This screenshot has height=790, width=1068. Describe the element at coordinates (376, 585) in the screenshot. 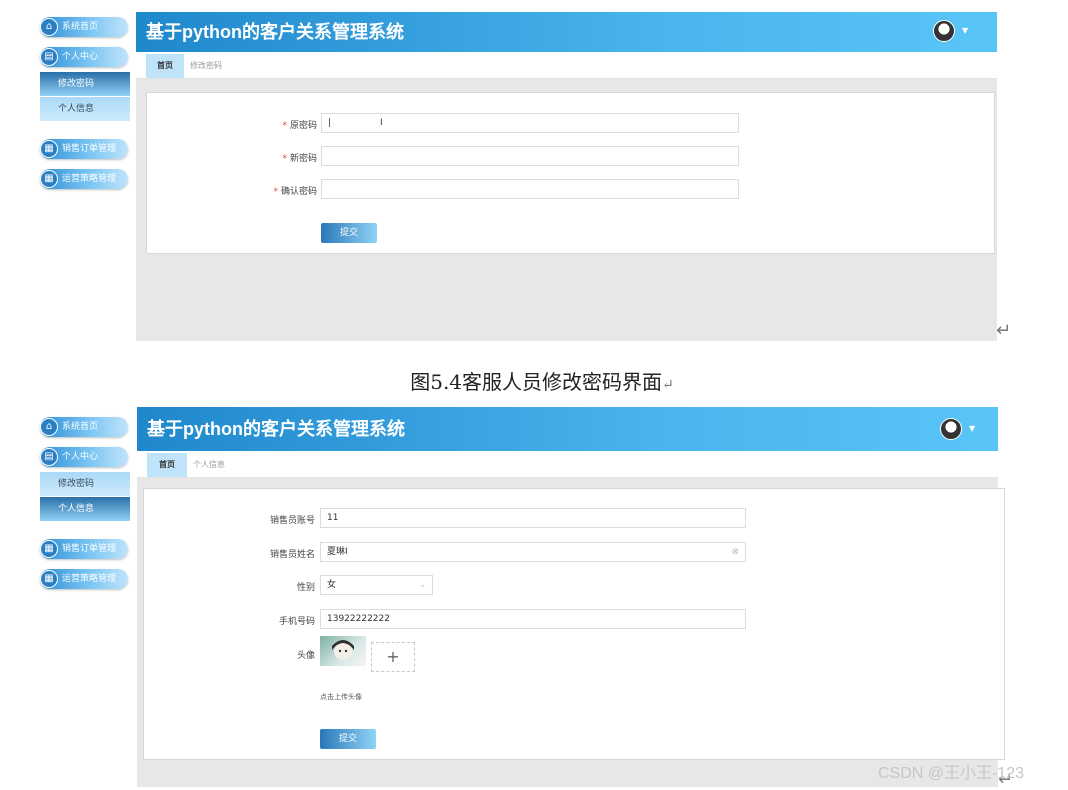

I see `gender-select: 女 ⌄` at that location.